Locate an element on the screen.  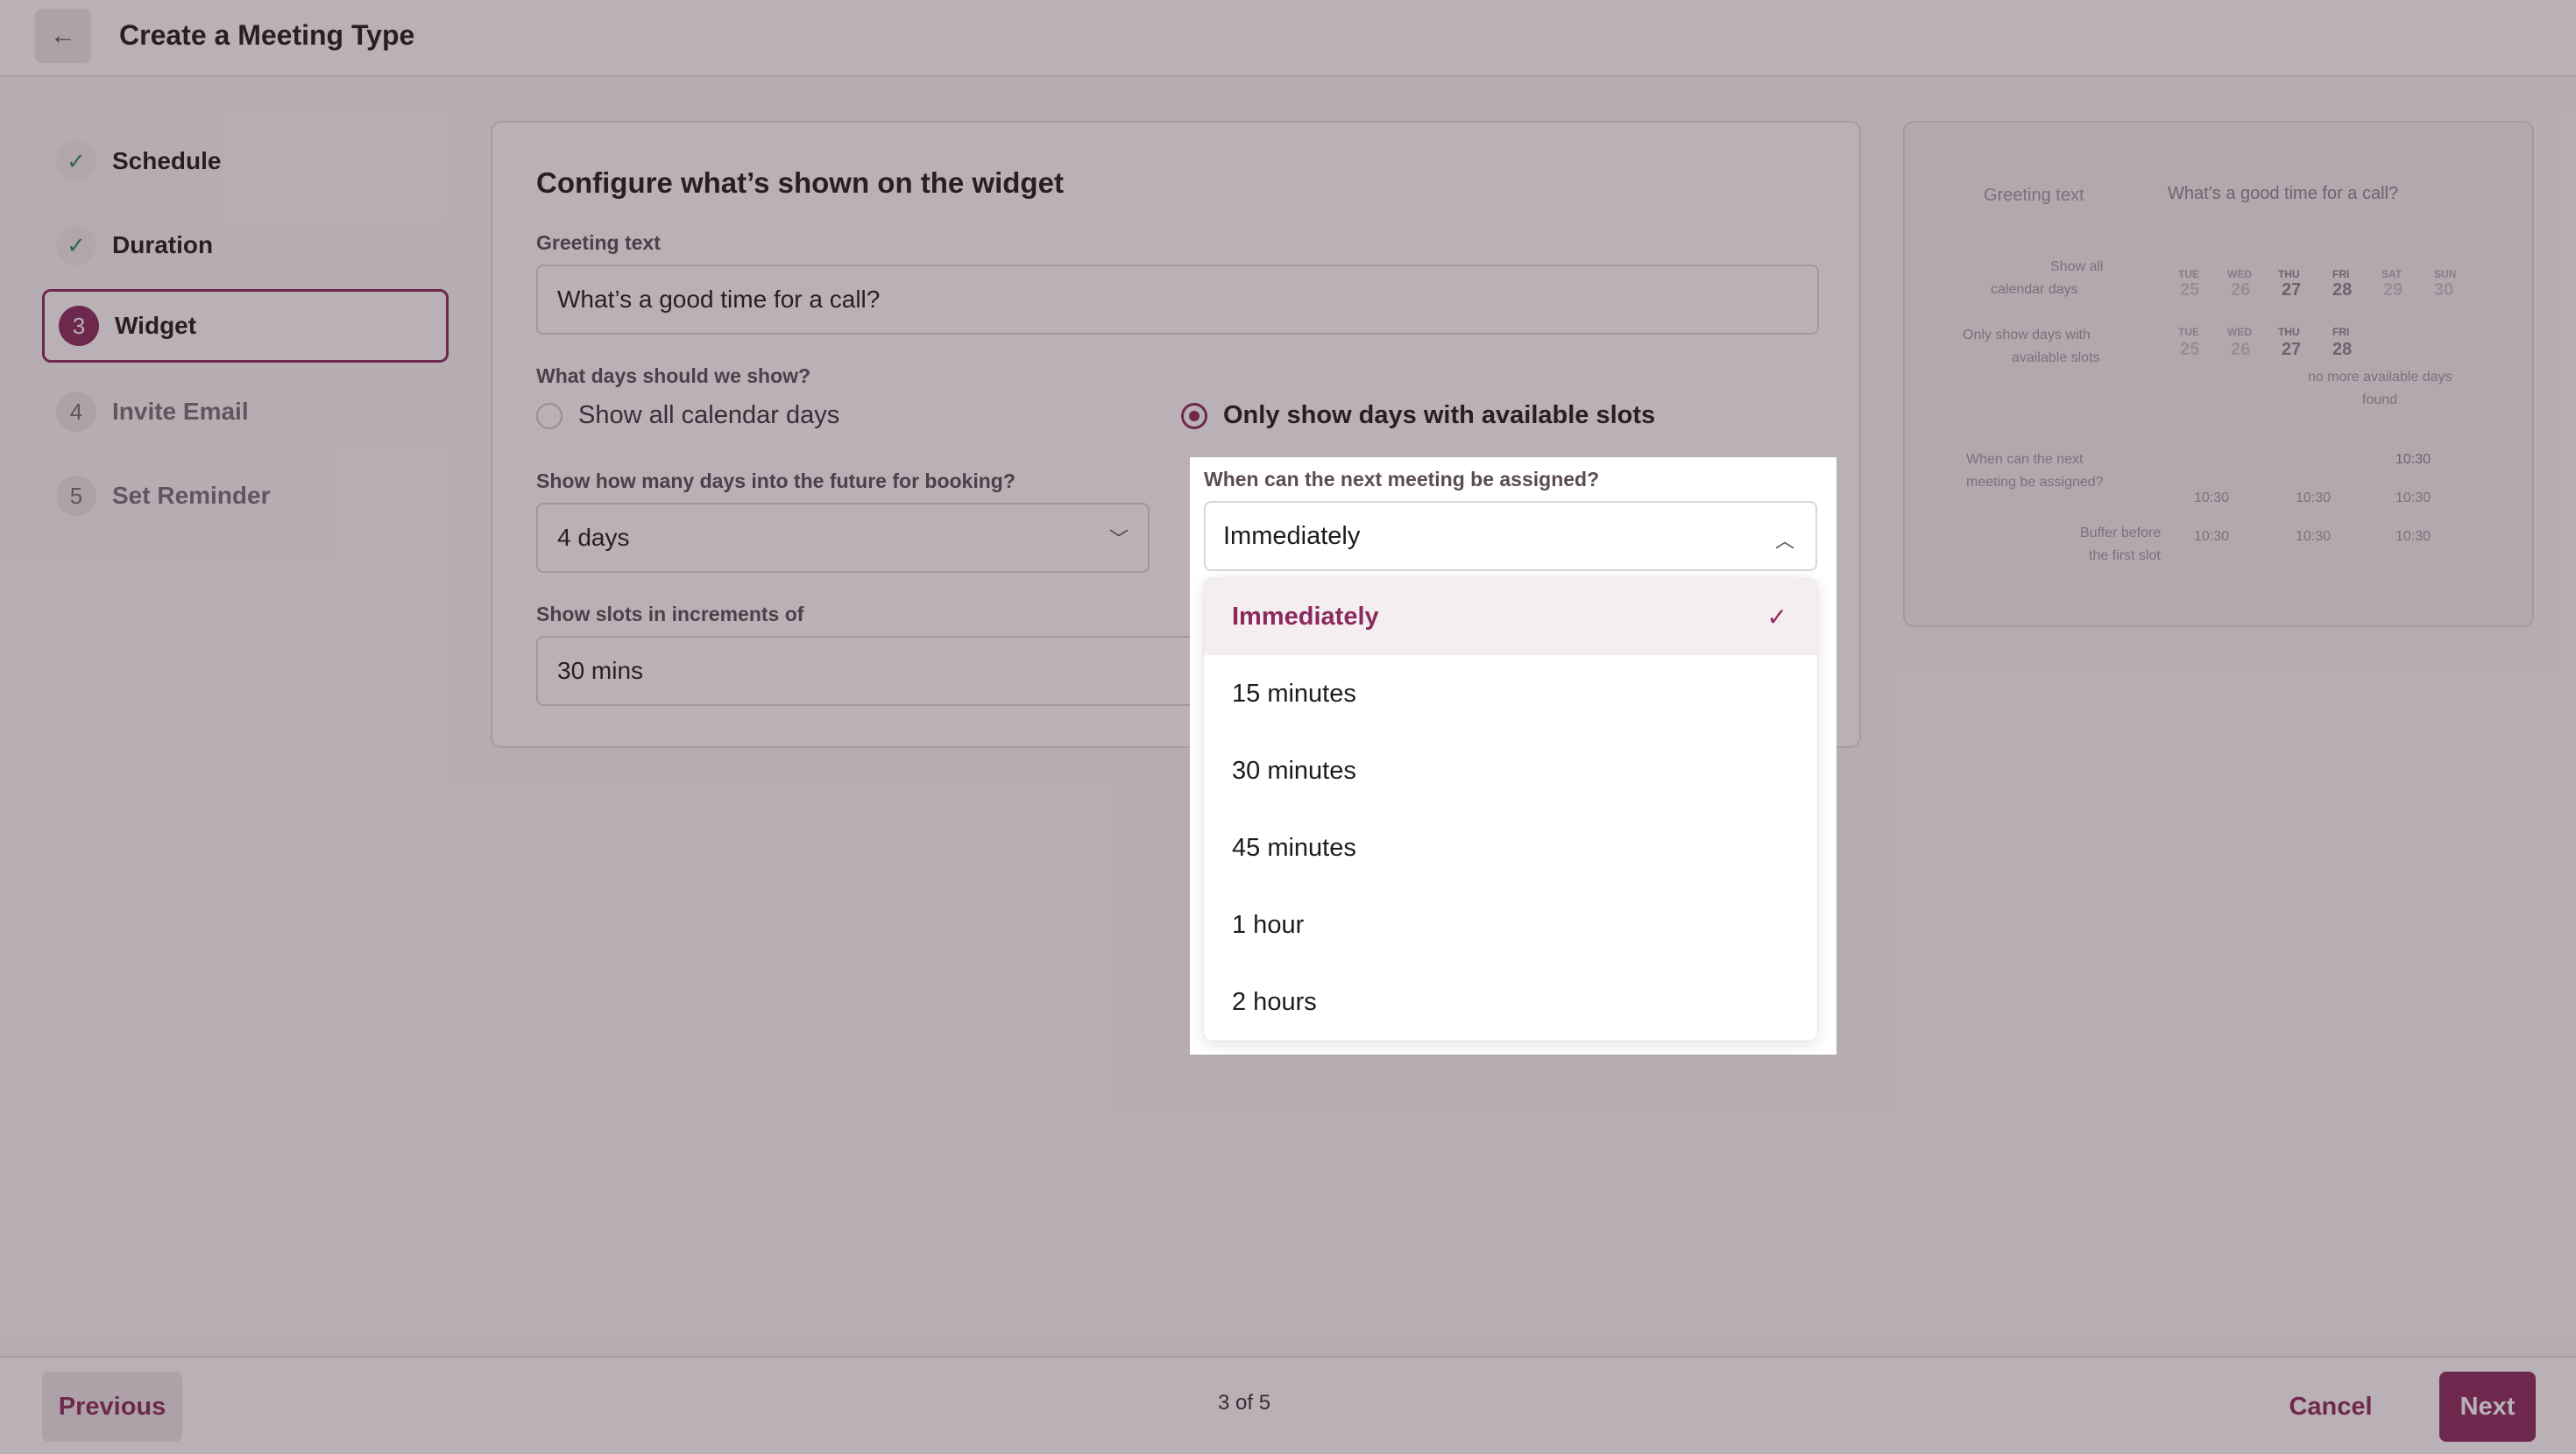
option-15-minutes: 15 minutes is located at coordinates (1510, 693).